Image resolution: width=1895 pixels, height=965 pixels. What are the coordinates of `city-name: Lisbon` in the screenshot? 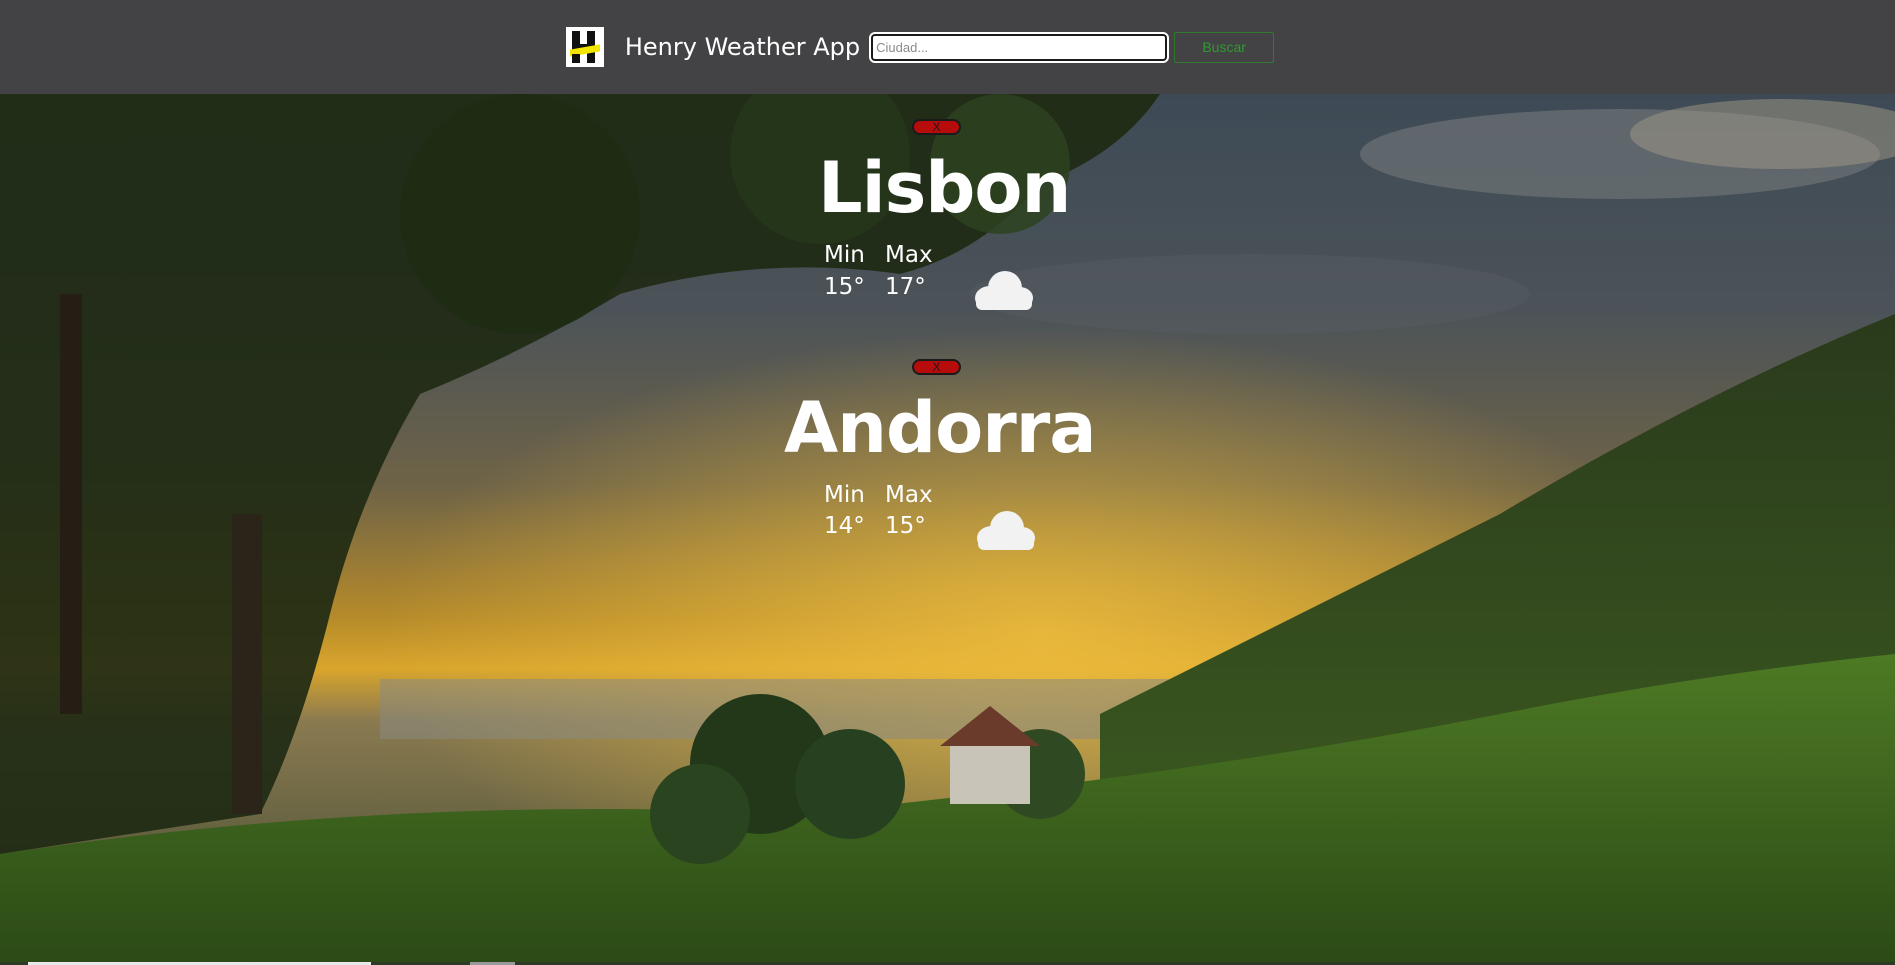 It's located at (944, 188).